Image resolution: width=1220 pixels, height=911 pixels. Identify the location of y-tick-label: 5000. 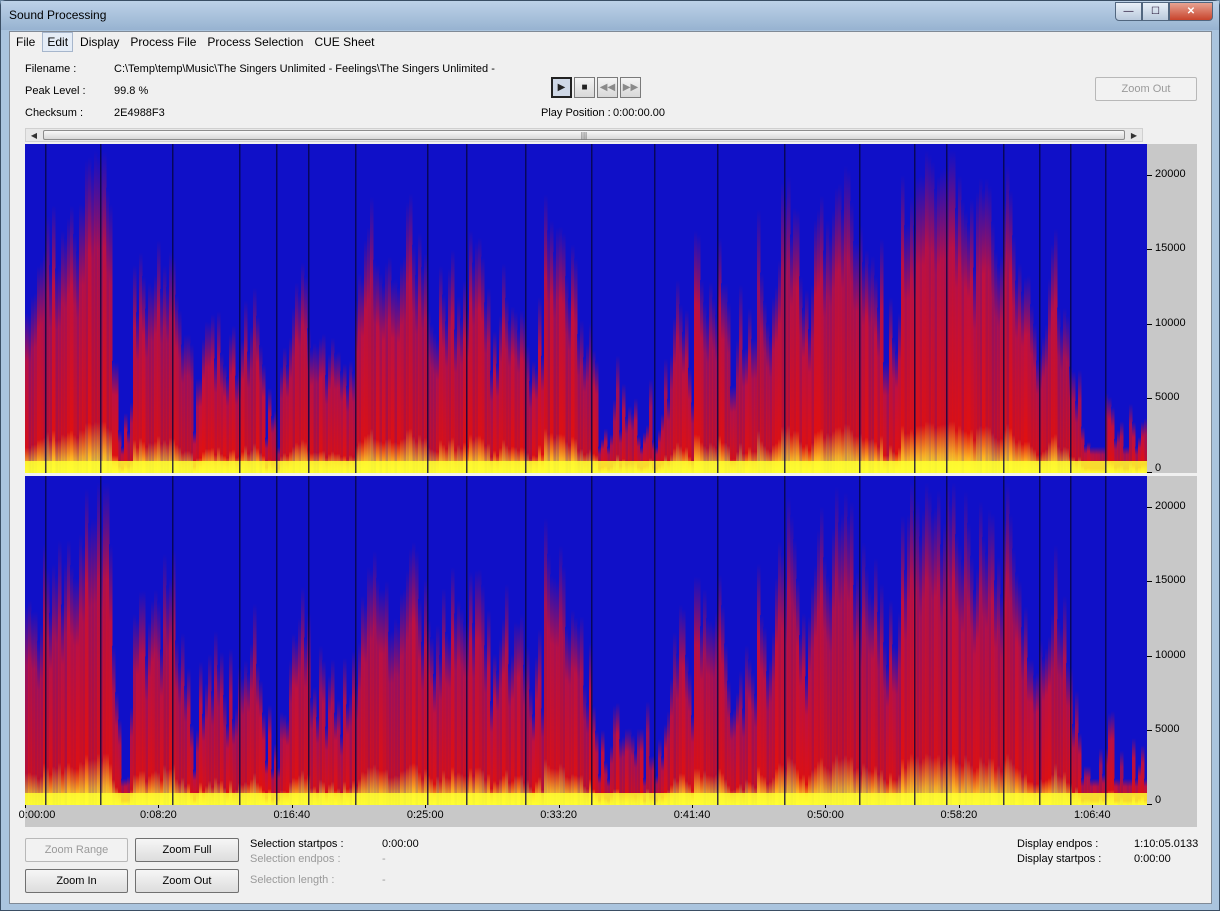
(1167, 729).